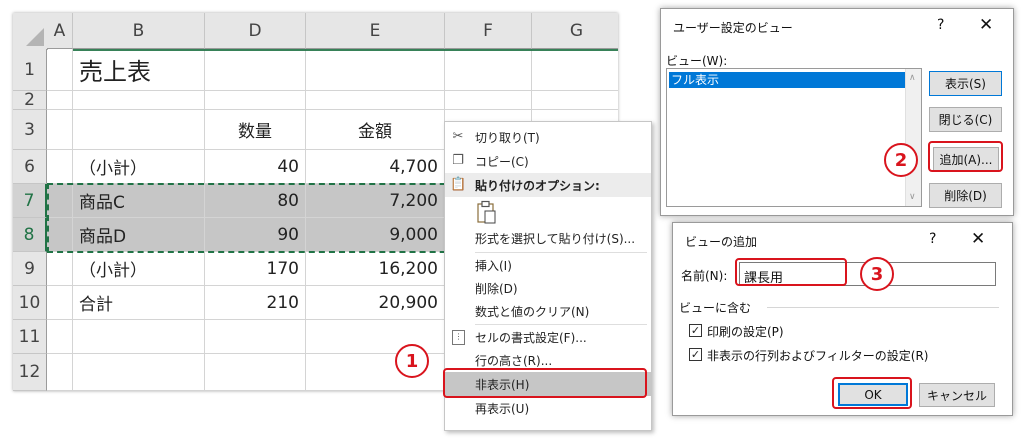 This screenshot has width=1021, height=443. Describe the element at coordinates (139, 167) in the screenshot. I see `cell-label-r6: （小計）` at that location.